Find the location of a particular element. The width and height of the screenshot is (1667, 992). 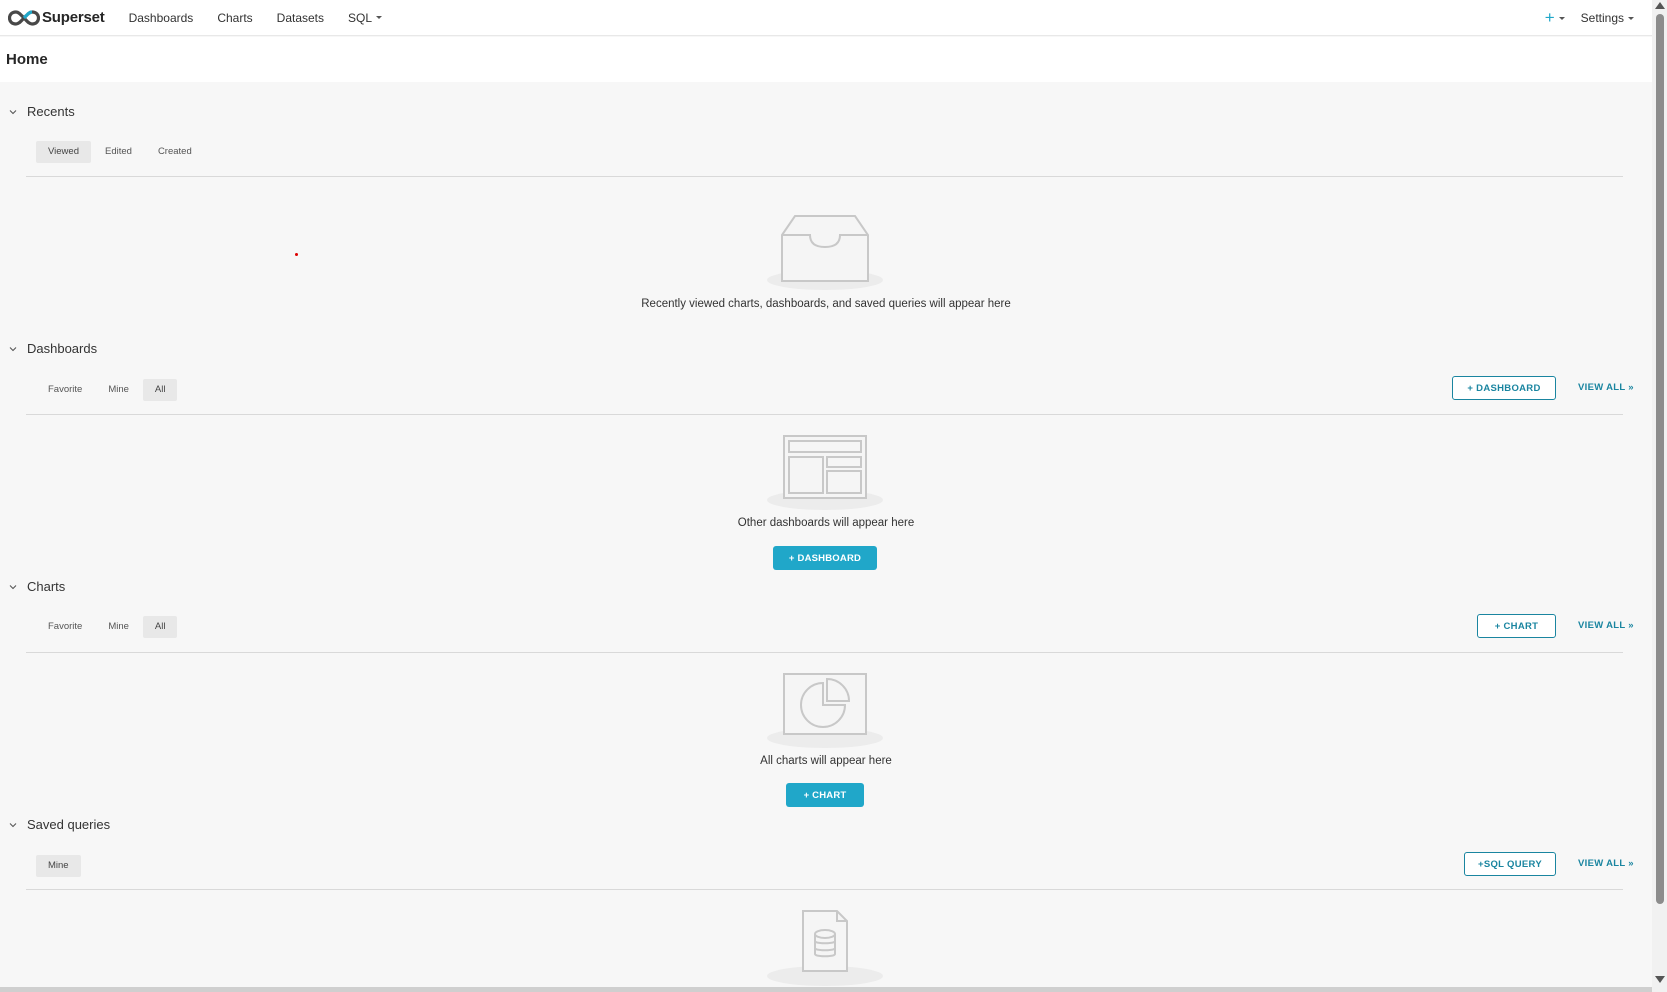

nav-dashboards-label: Dashboards is located at coordinates (161, 17).